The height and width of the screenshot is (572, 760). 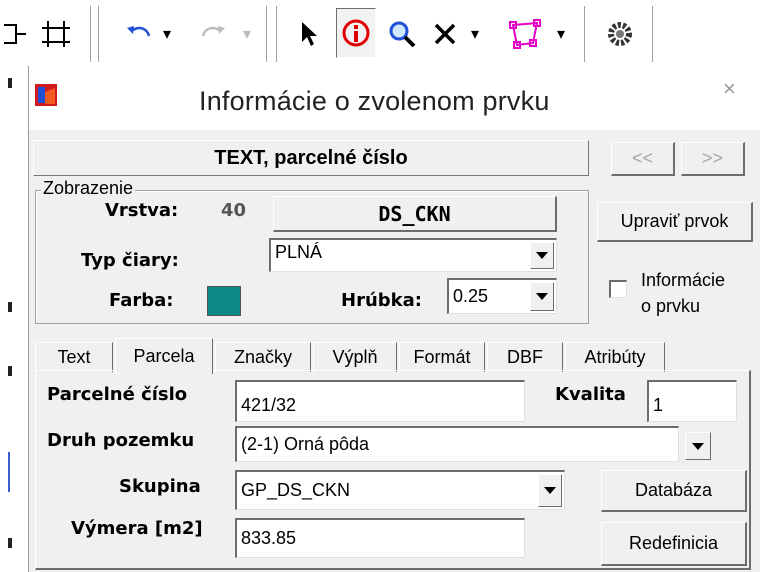 I want to click on land-type-label: Druh pozemku, so click(x=121, y=440).